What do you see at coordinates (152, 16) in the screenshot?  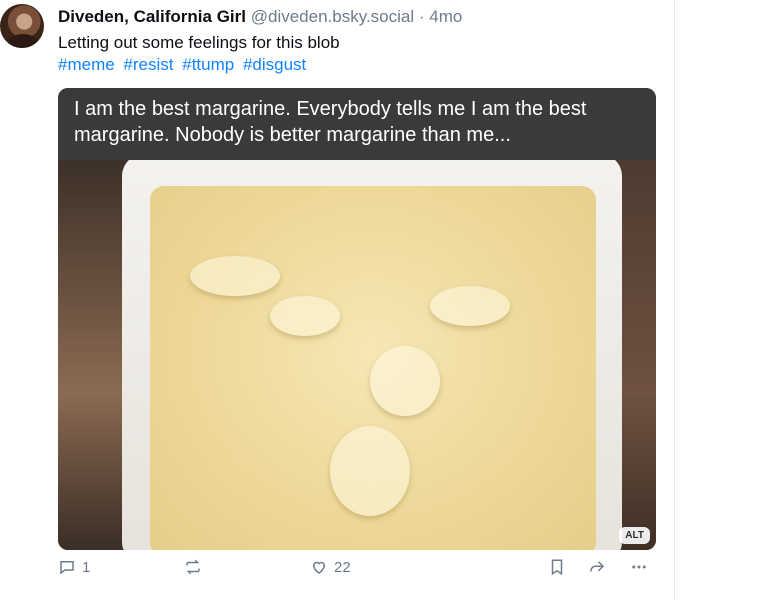 I see `author-name: Diveden, California Girl` at bounding box center [152, 16].